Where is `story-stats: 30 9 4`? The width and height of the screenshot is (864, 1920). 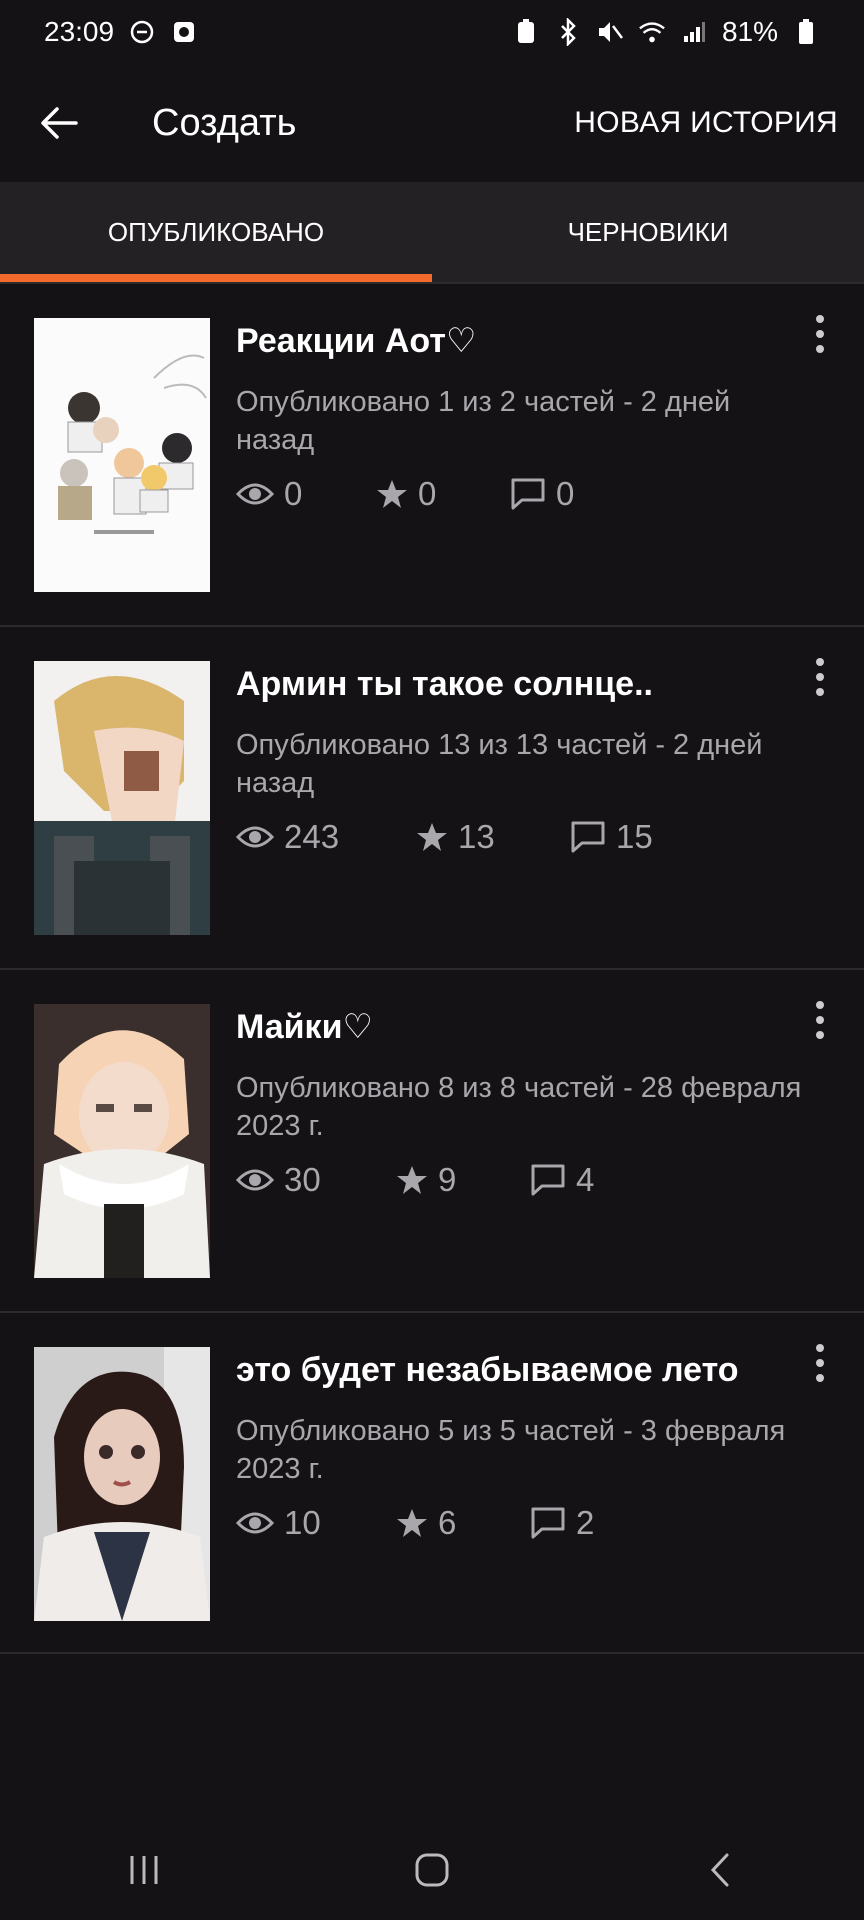
story-stats: 30 9 4 is located at coordinates (520, 1180).